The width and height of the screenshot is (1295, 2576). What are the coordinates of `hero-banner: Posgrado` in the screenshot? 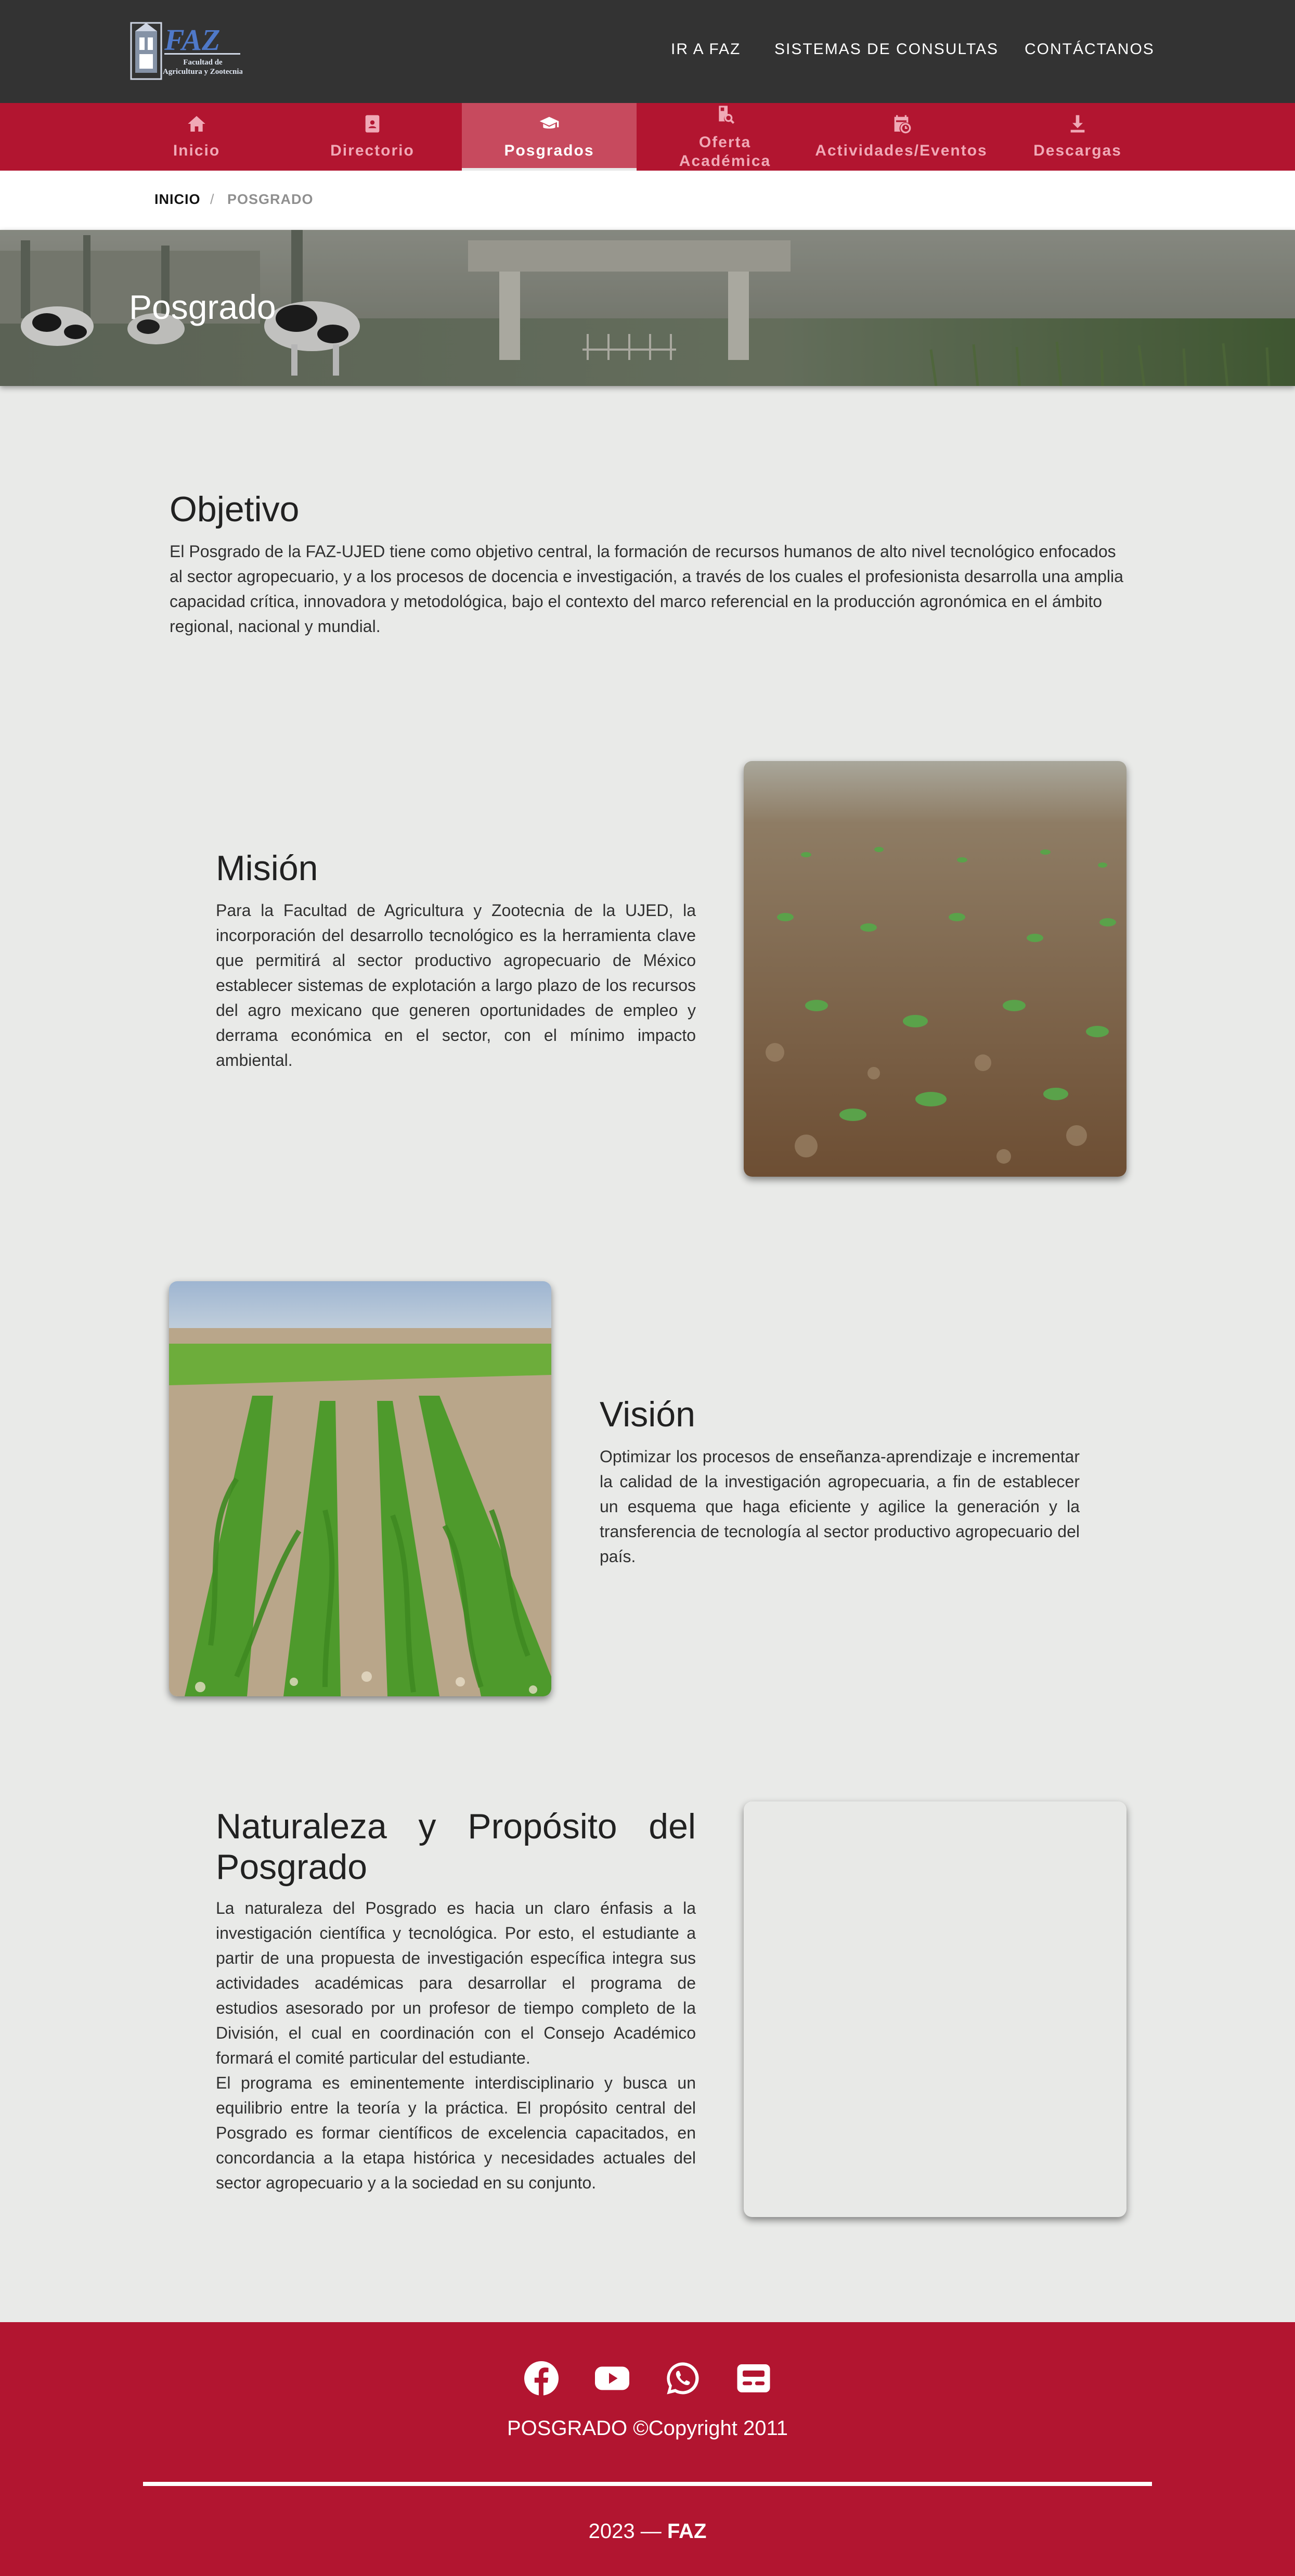 It's located at (647, 308).